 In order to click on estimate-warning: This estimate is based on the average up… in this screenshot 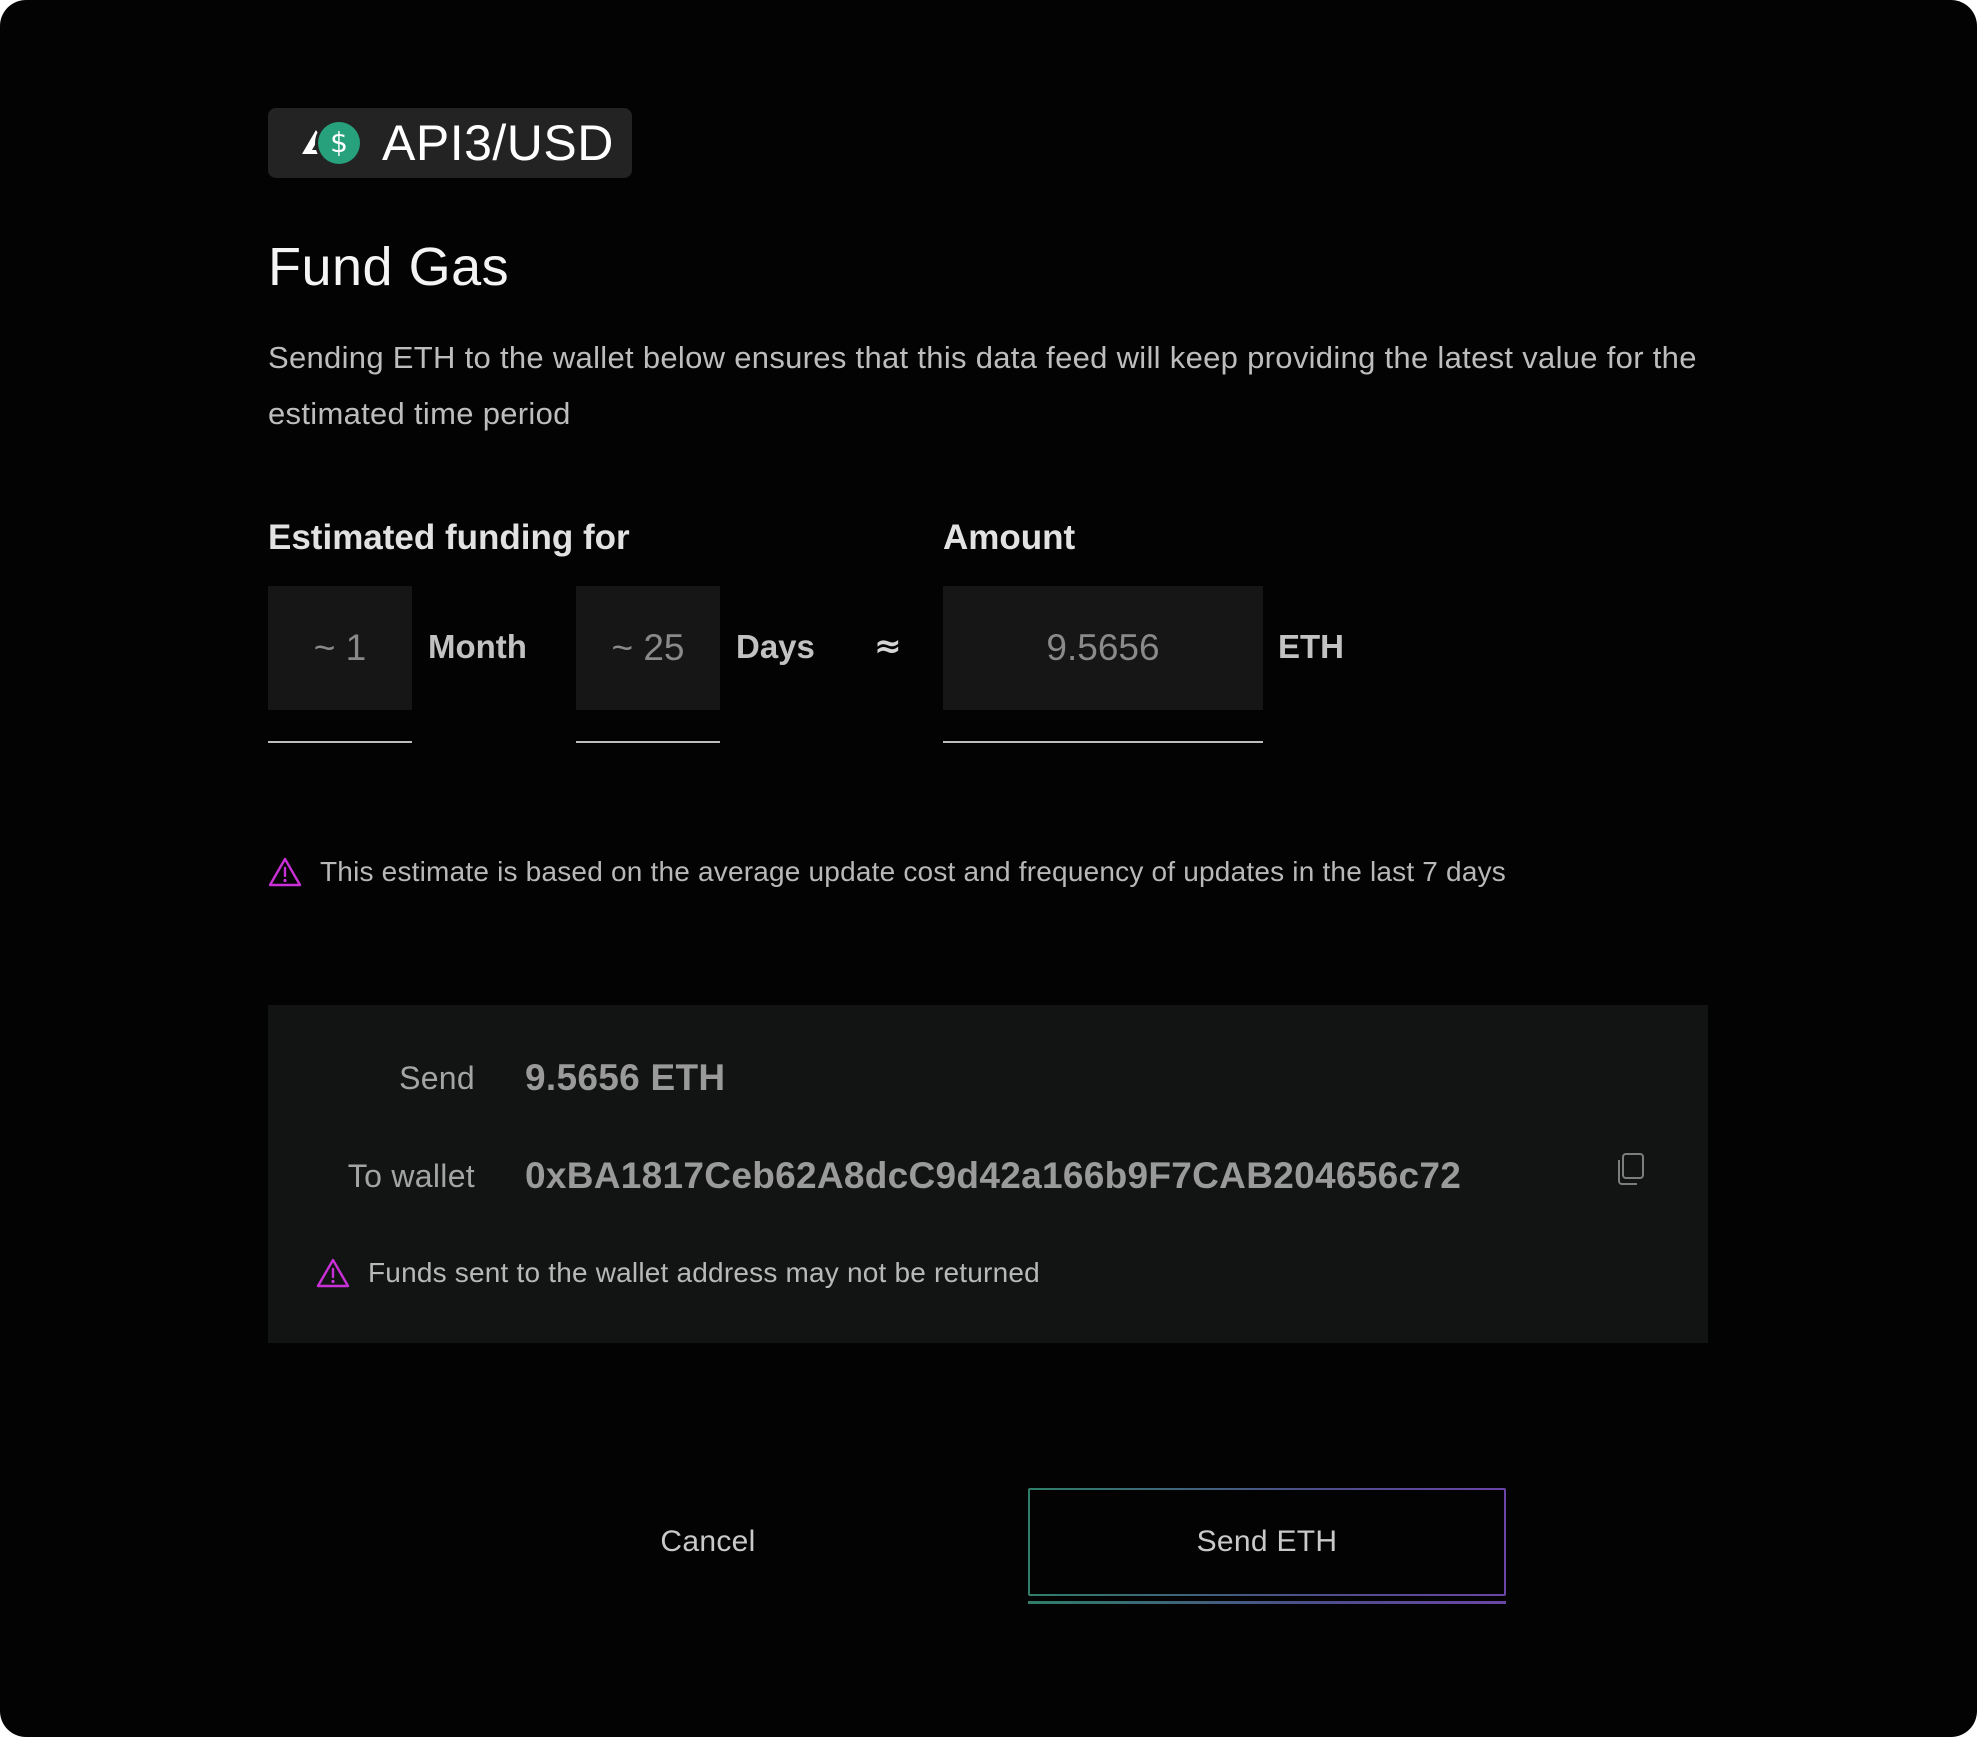, I will do `click(887, 872)`.